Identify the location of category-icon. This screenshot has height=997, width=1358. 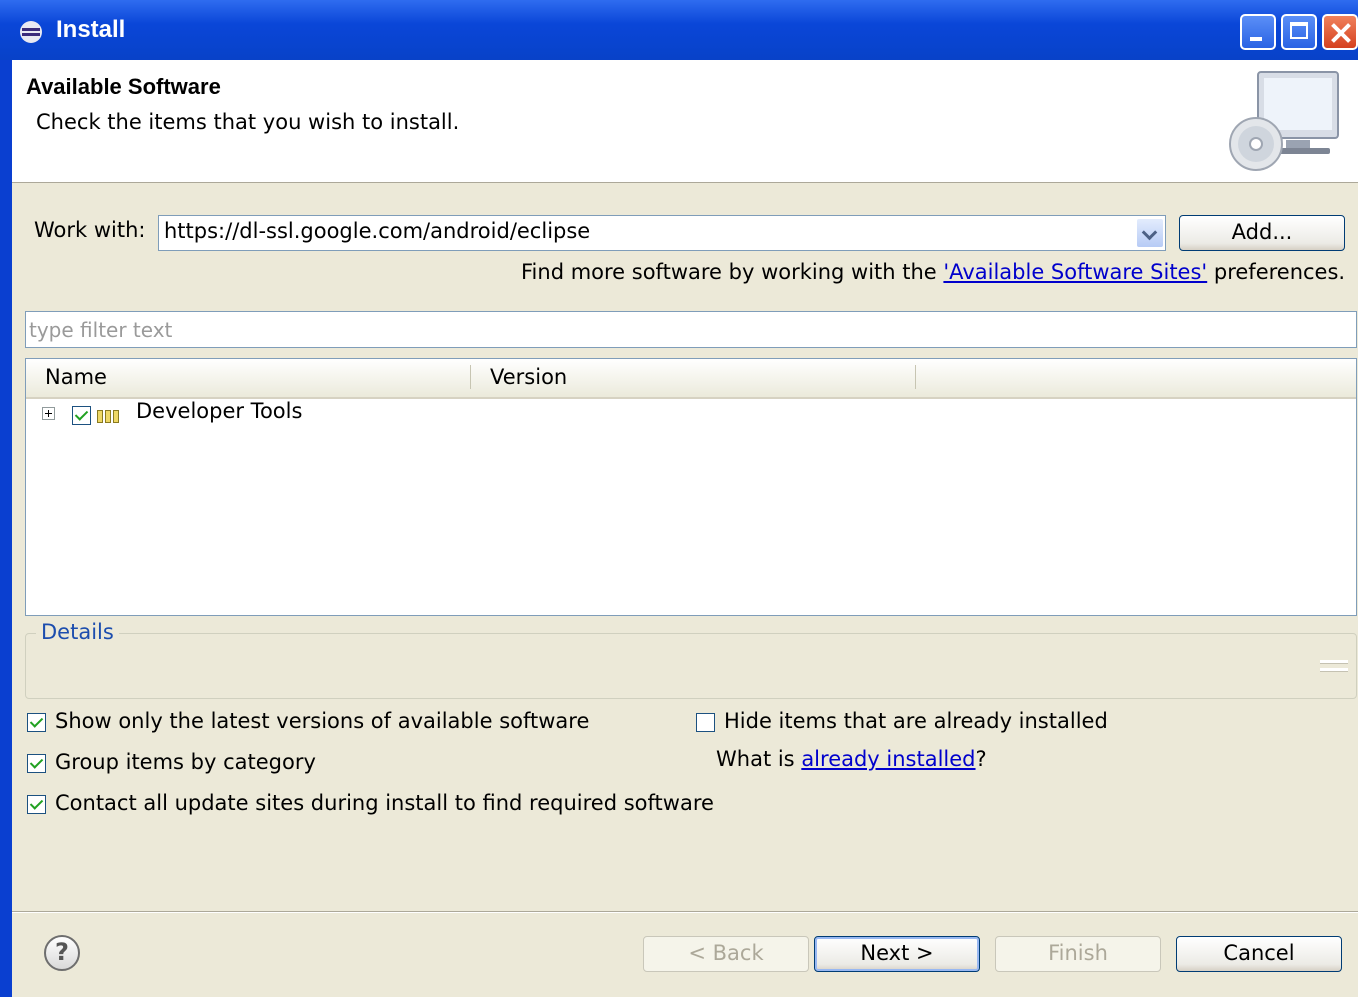
(111, 413).